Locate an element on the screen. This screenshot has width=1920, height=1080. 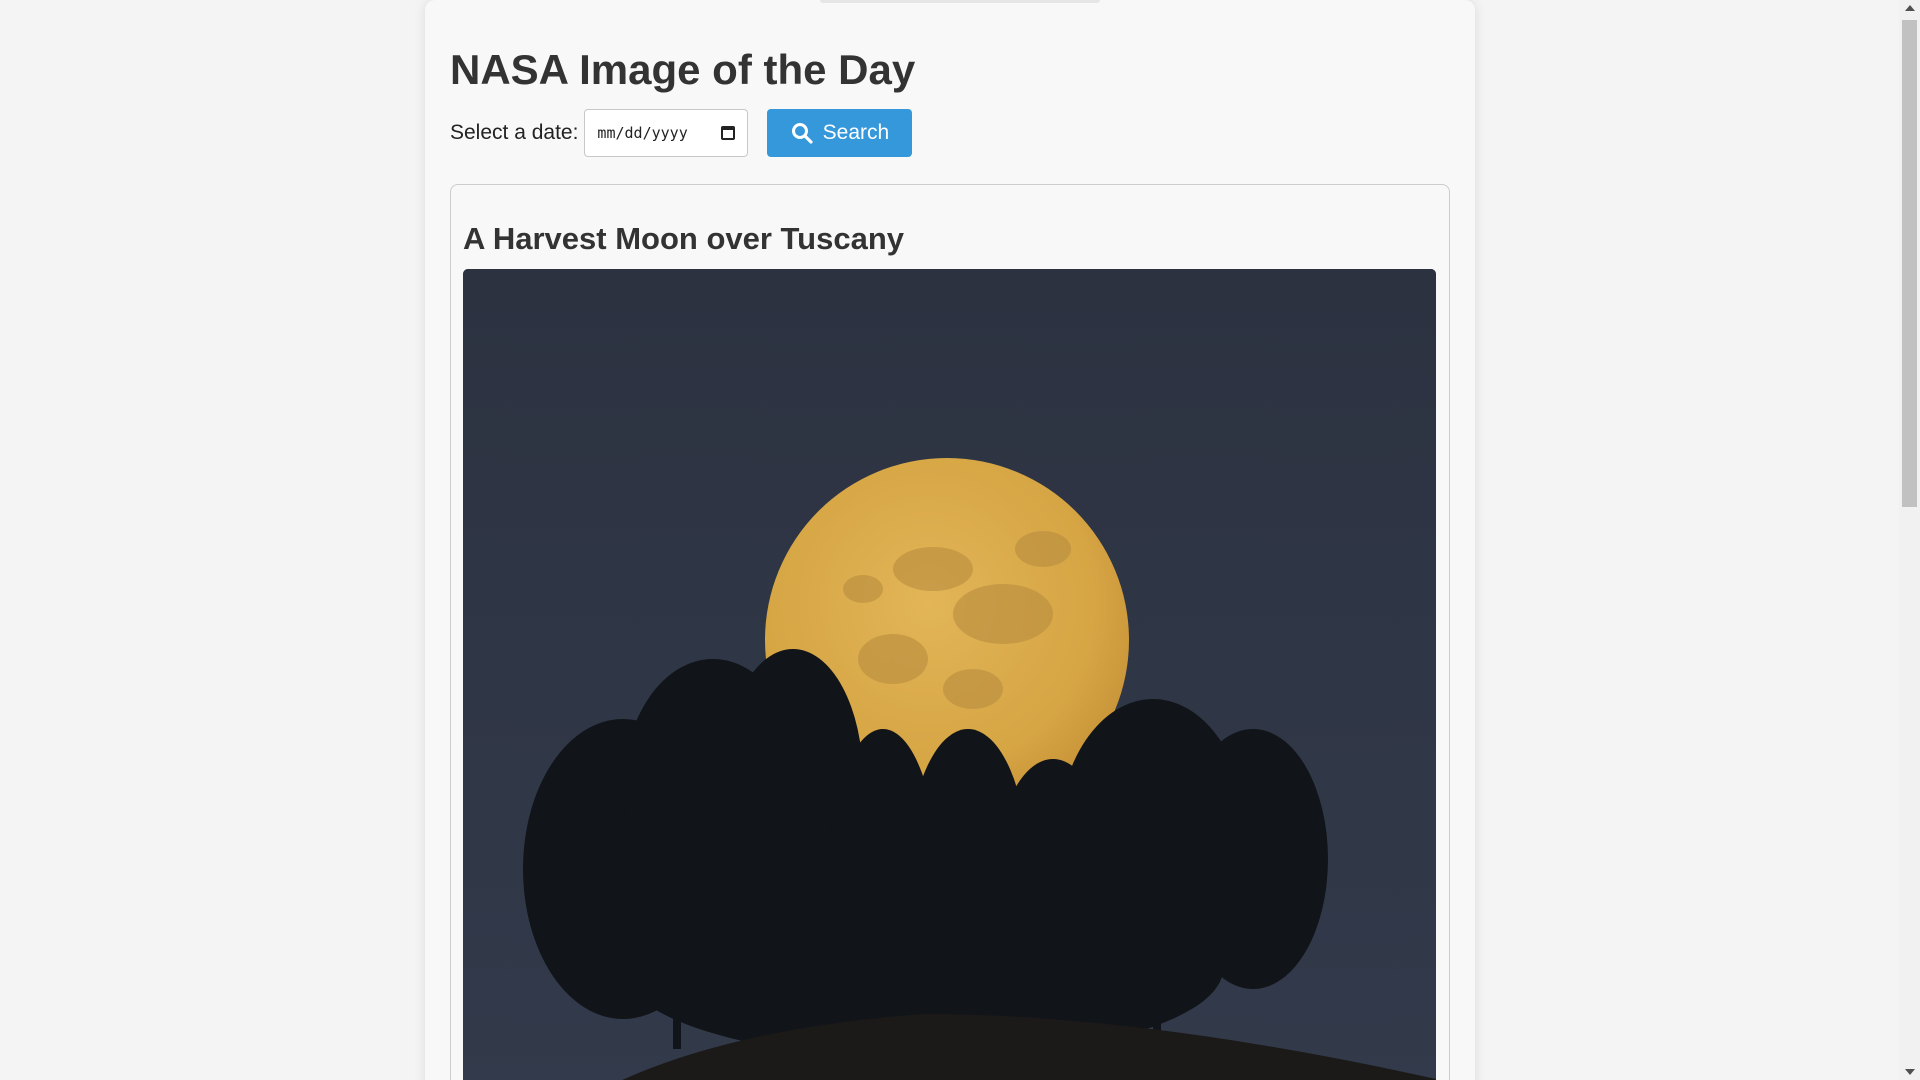
date-input: mm/dd/yyyy is located at coordinates (666, 133).